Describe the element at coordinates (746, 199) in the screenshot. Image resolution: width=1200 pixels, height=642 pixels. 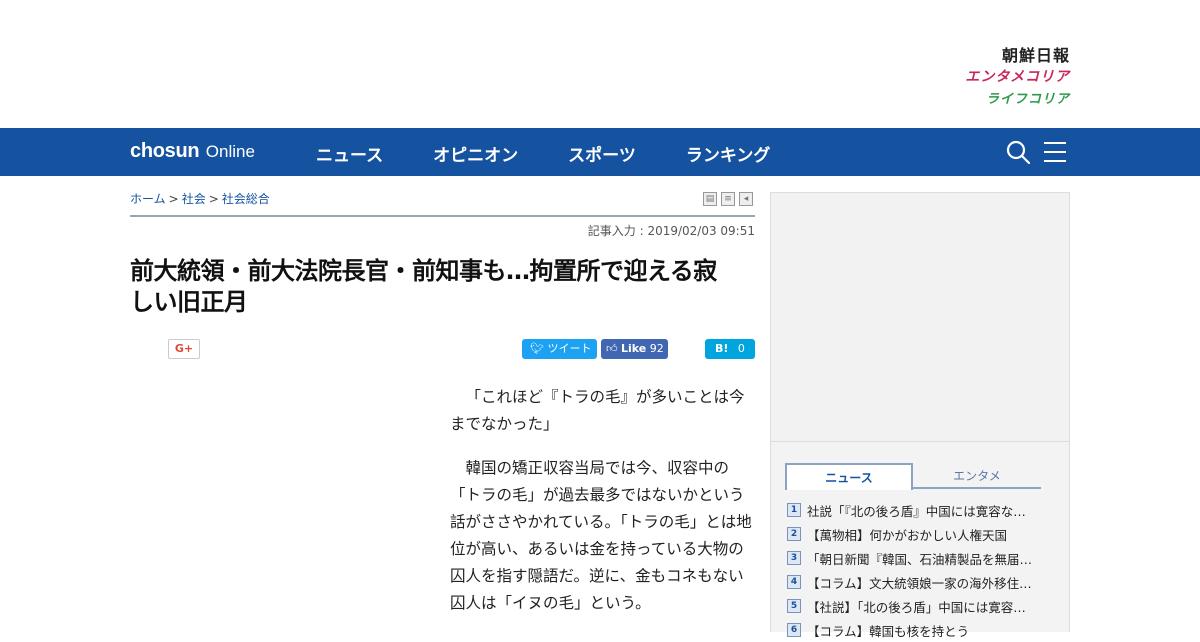
I see `back-arrow-icon: ◂` at that location.